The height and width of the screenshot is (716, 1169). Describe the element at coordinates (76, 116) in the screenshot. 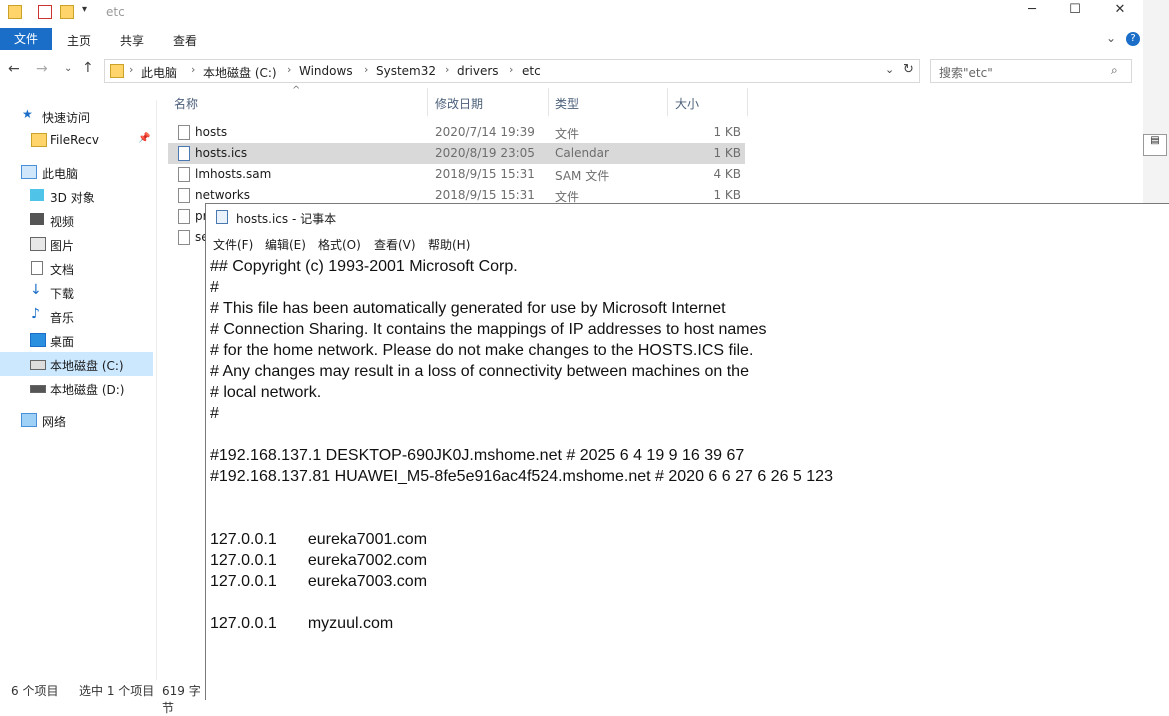

I see `nav-quick-access: ★ 快速访问` at that location.